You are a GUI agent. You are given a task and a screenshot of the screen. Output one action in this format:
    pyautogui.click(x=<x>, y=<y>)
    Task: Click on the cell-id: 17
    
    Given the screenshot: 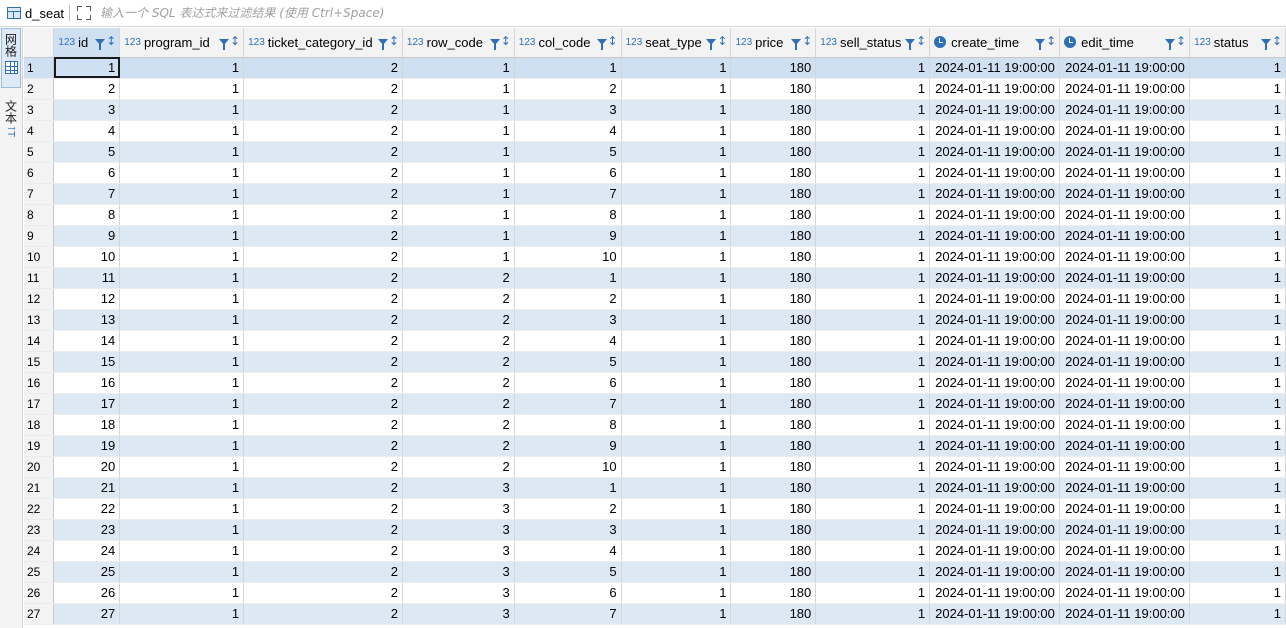 What is the action you would take?
    pyautogui.click(x=87, y=404)
    